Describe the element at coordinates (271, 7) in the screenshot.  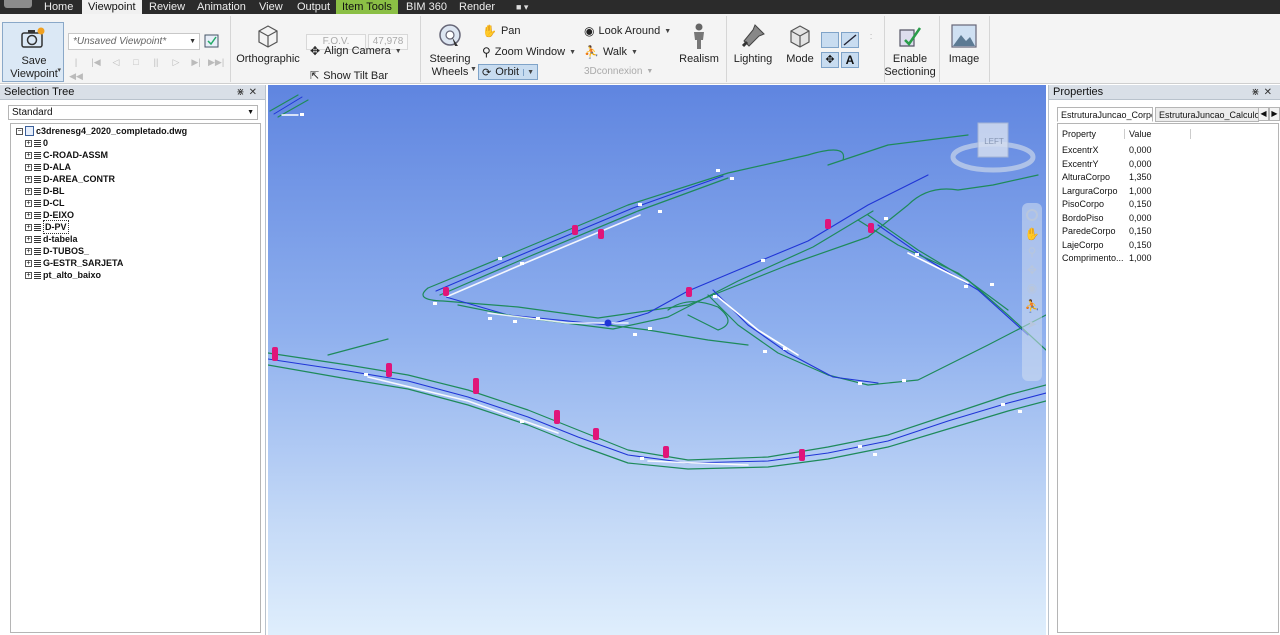
I see `tab-view: View` at that location.